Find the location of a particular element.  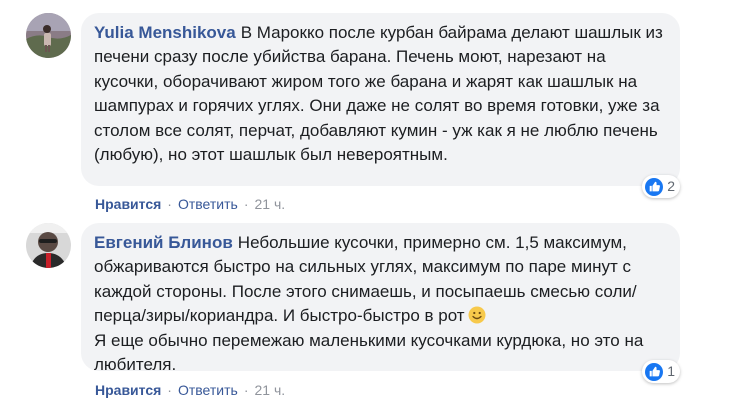

reactions-summary: 1 is located at coordinates (661, 371).